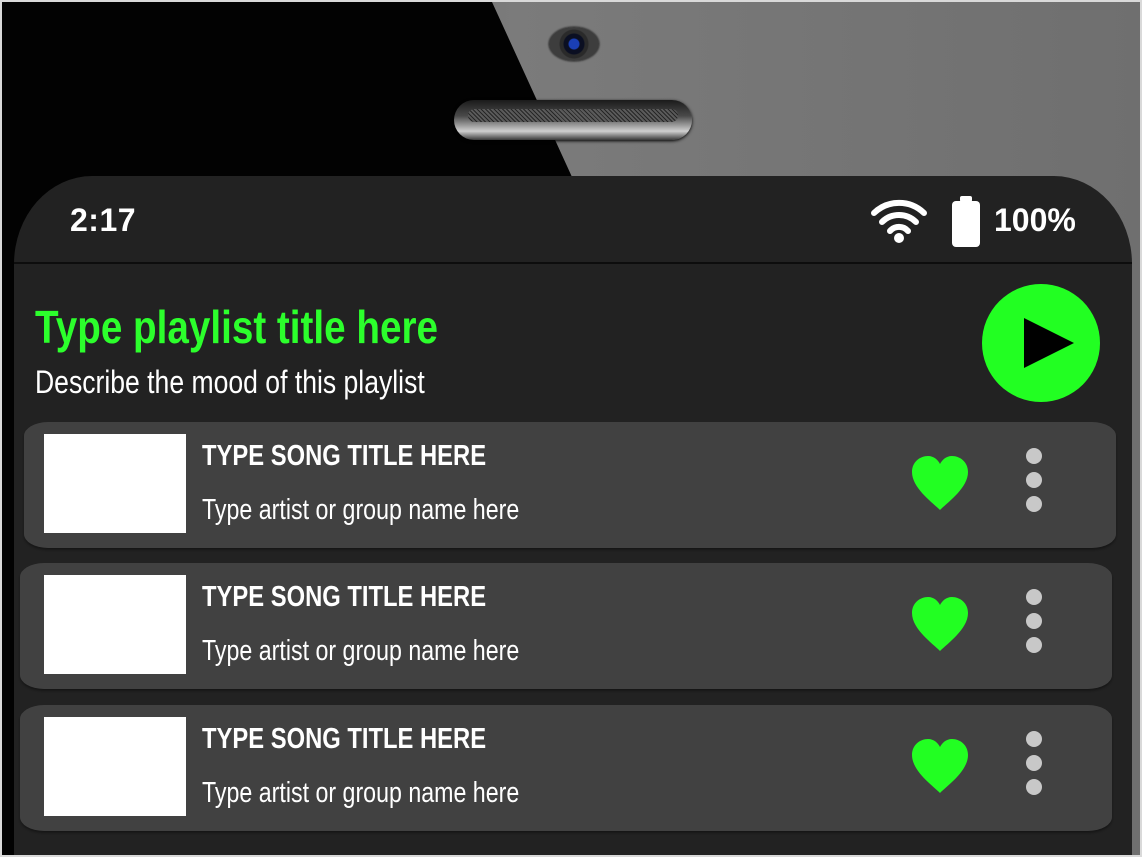  I want to click on battery-full-icon, so click(966, 221).